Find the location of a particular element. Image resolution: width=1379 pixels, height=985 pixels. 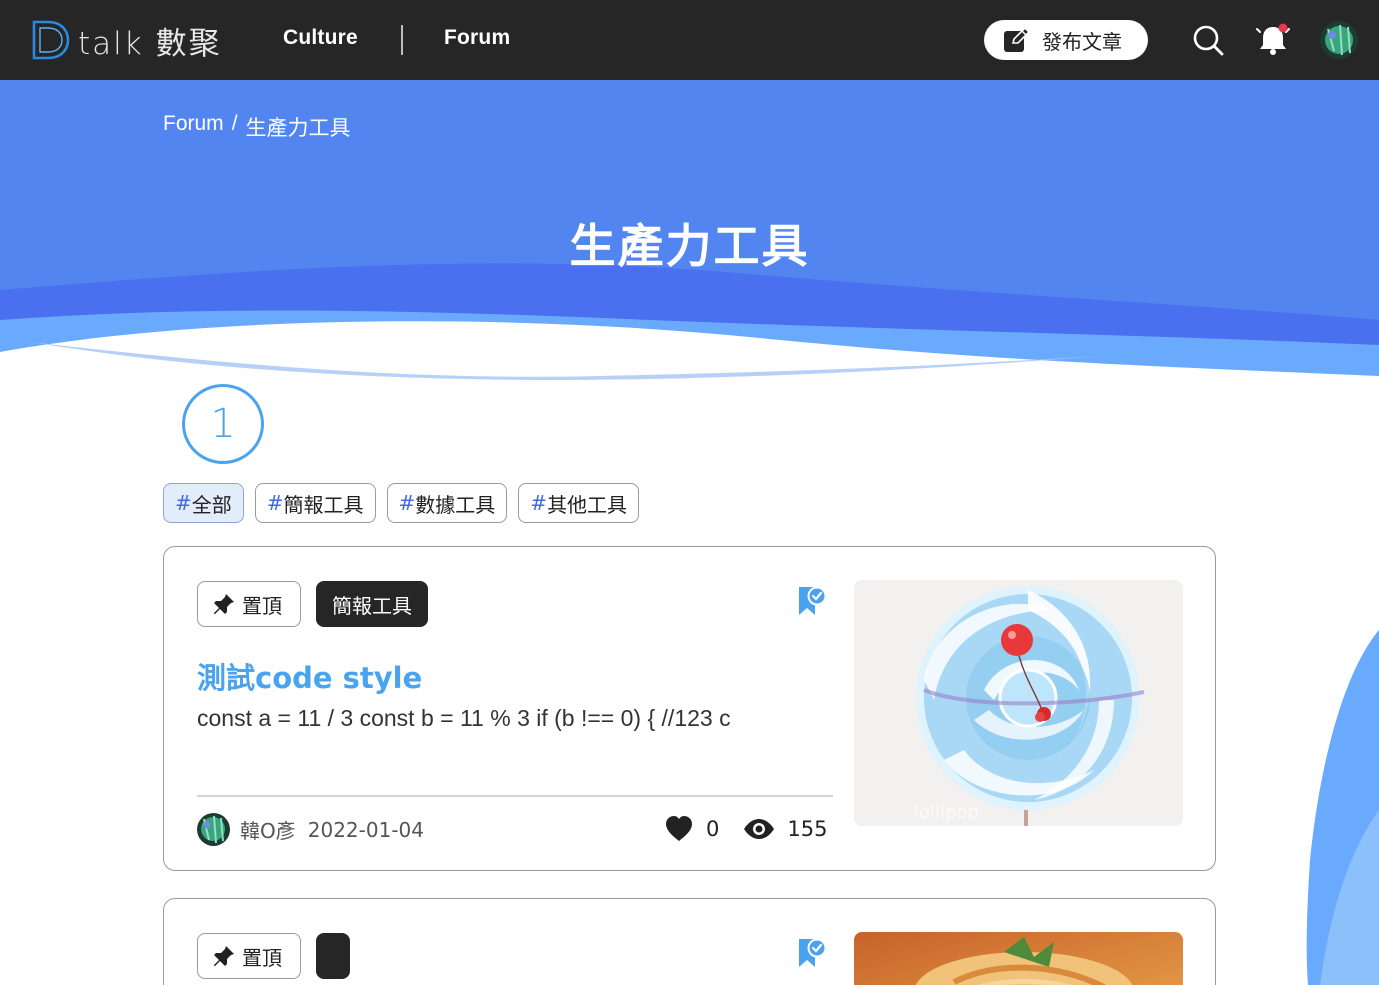

tag-filter-bar: # 全部 # 簡報工具 # 數據工具 # 其他工具 is located at coordinates (401, 503).